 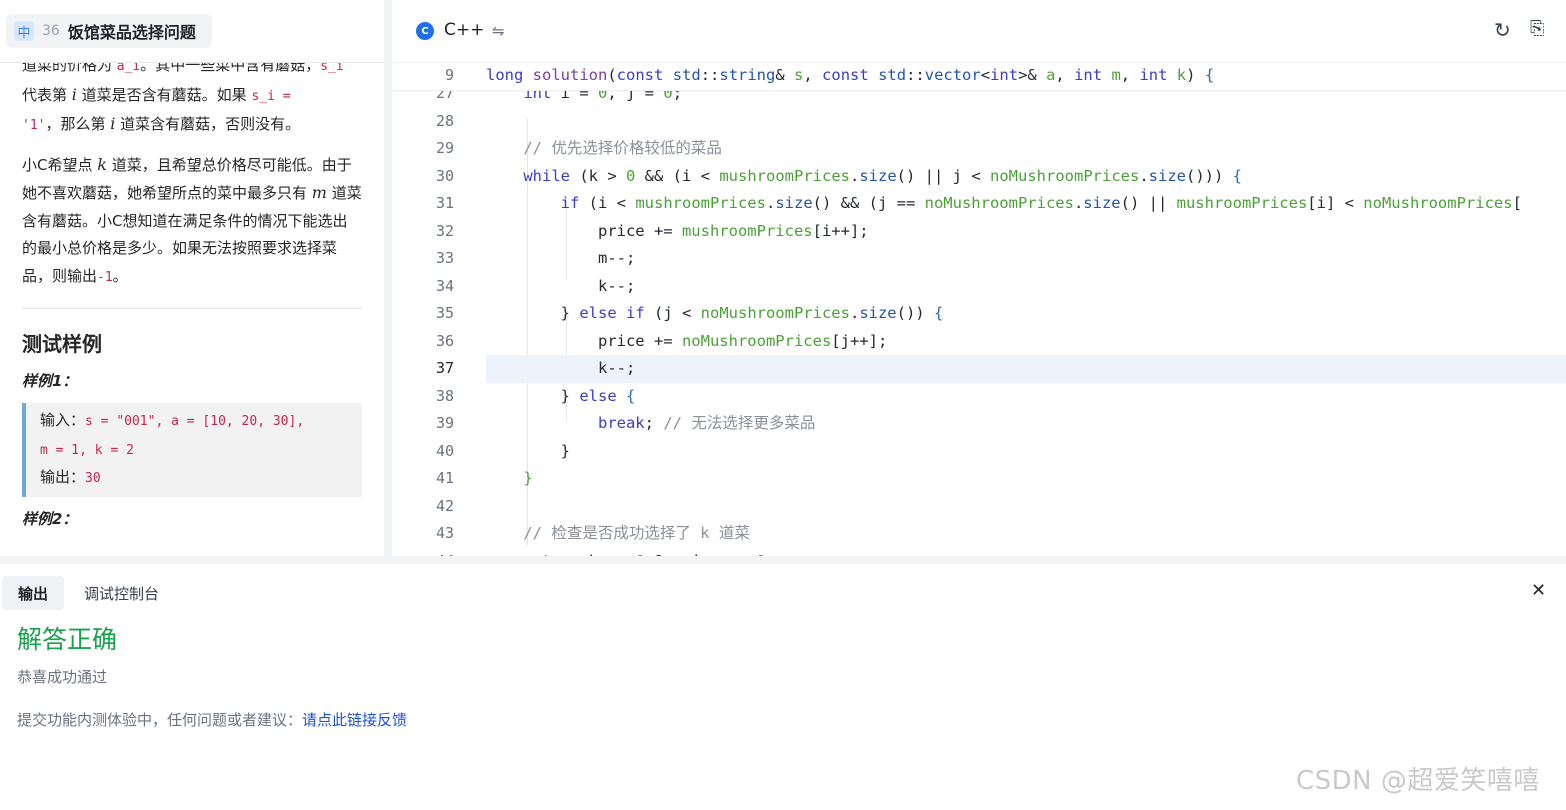 I want to click on code-line: 38 } else {, so click(x=979, y=397).